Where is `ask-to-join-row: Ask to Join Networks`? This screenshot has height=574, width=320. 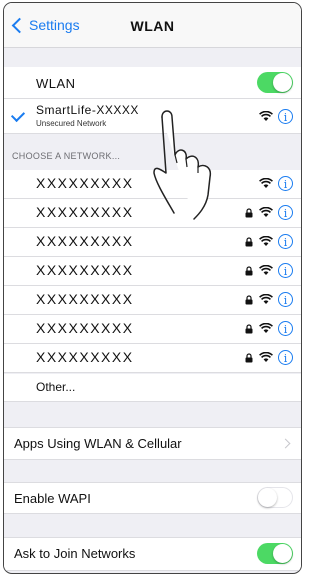
ask-to-join-row: Ask to Join Networks is located at coordinates (152, 554).